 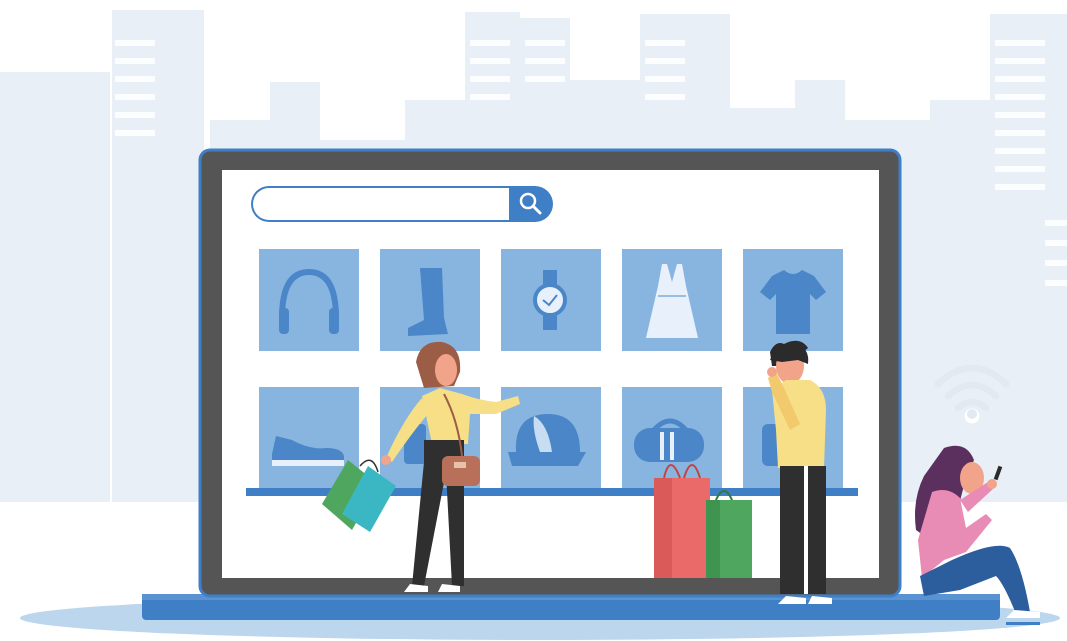 I want to click on search-icon, so click(x=530, y=203).